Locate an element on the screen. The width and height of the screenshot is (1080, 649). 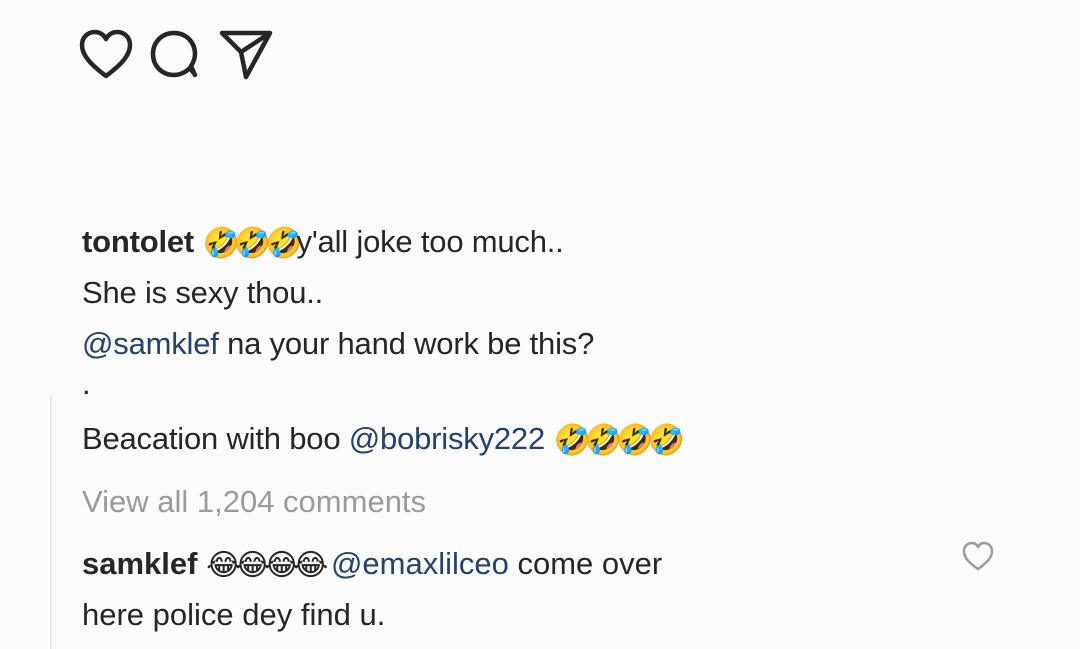
like-button is located at coordinates (113, 54).